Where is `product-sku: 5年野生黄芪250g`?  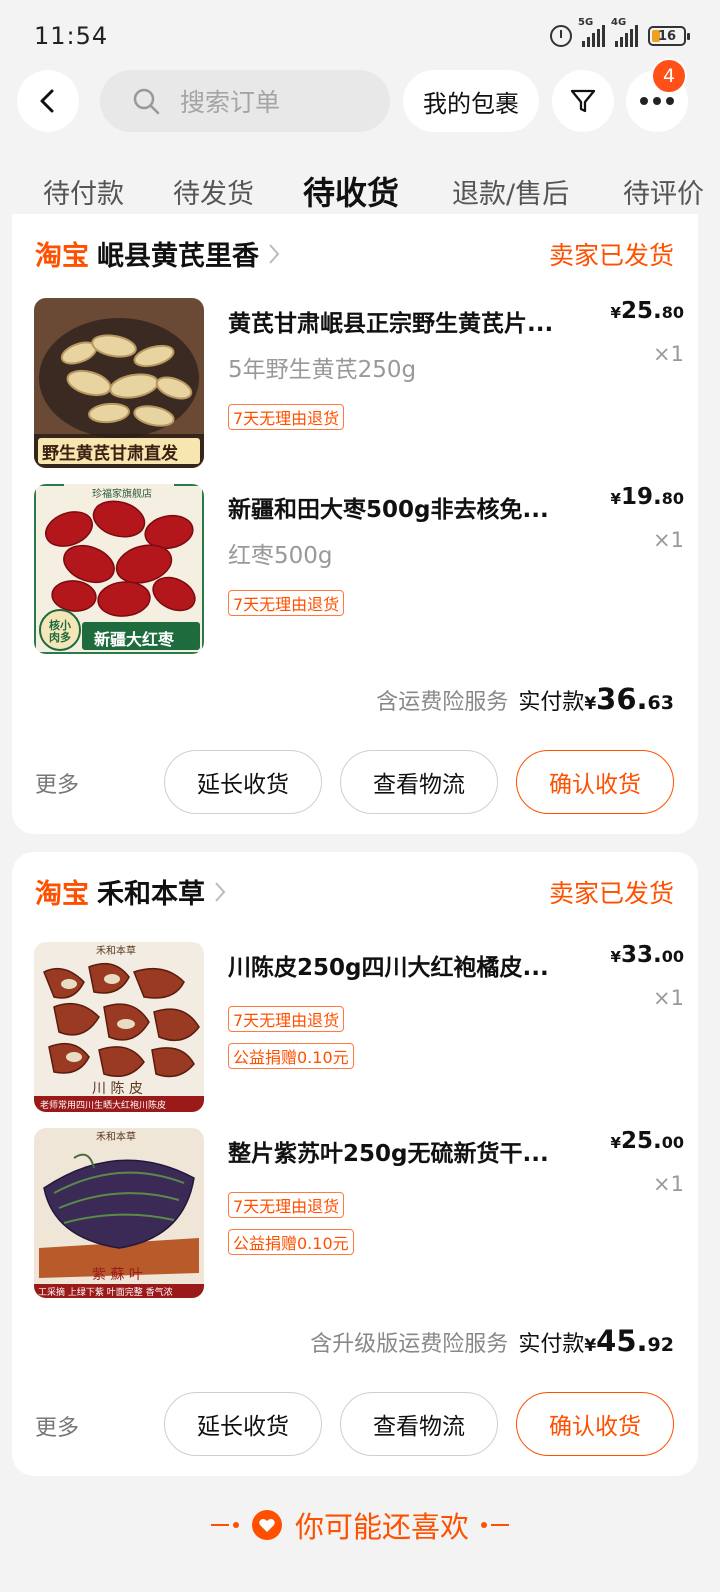
product-sku: 5年野生黄芪250g is located at coordinates (322, 370).